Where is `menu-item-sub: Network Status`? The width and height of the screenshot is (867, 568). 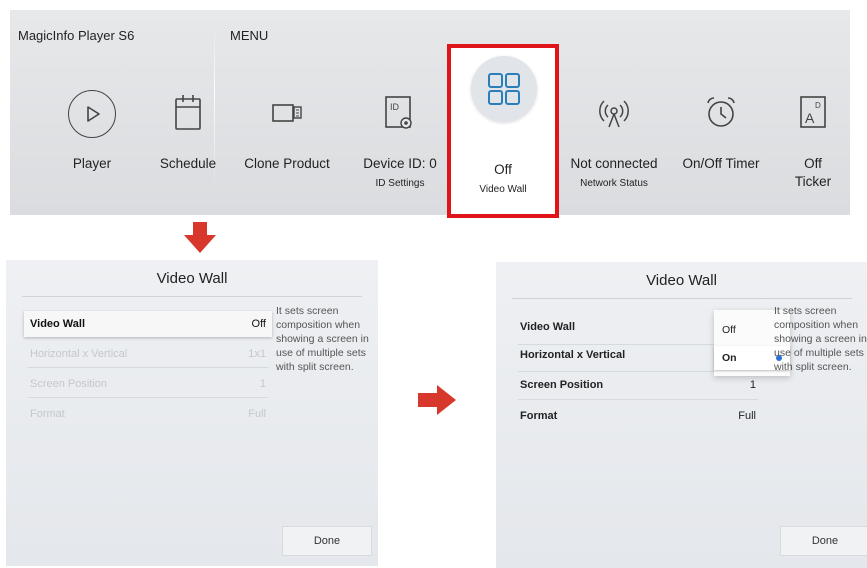 menu-item-sub: Network Status is located at coordinates (614, 183).